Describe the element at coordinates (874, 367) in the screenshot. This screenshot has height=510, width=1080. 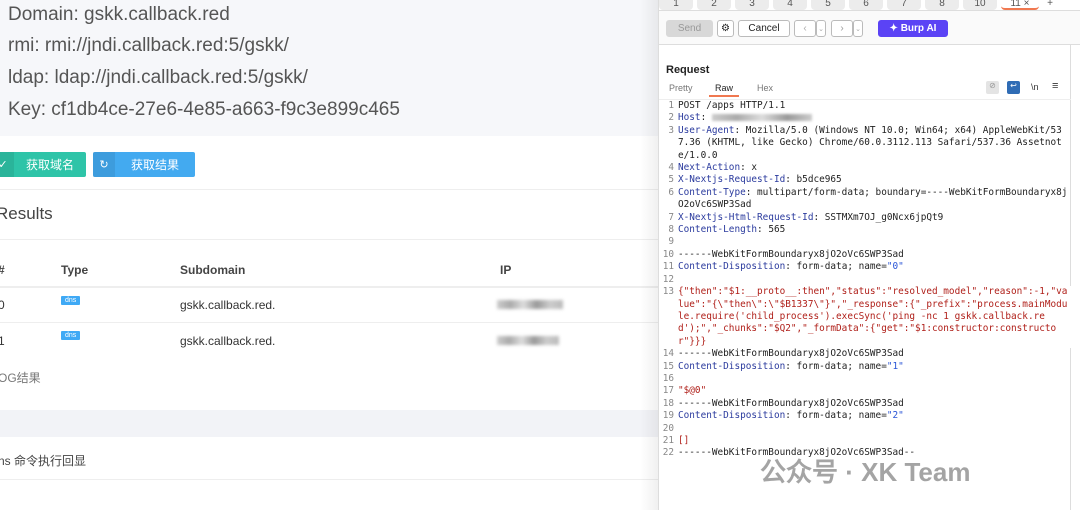
I see `line-text: Content-Disposition: form-data; name="1"` at that location.